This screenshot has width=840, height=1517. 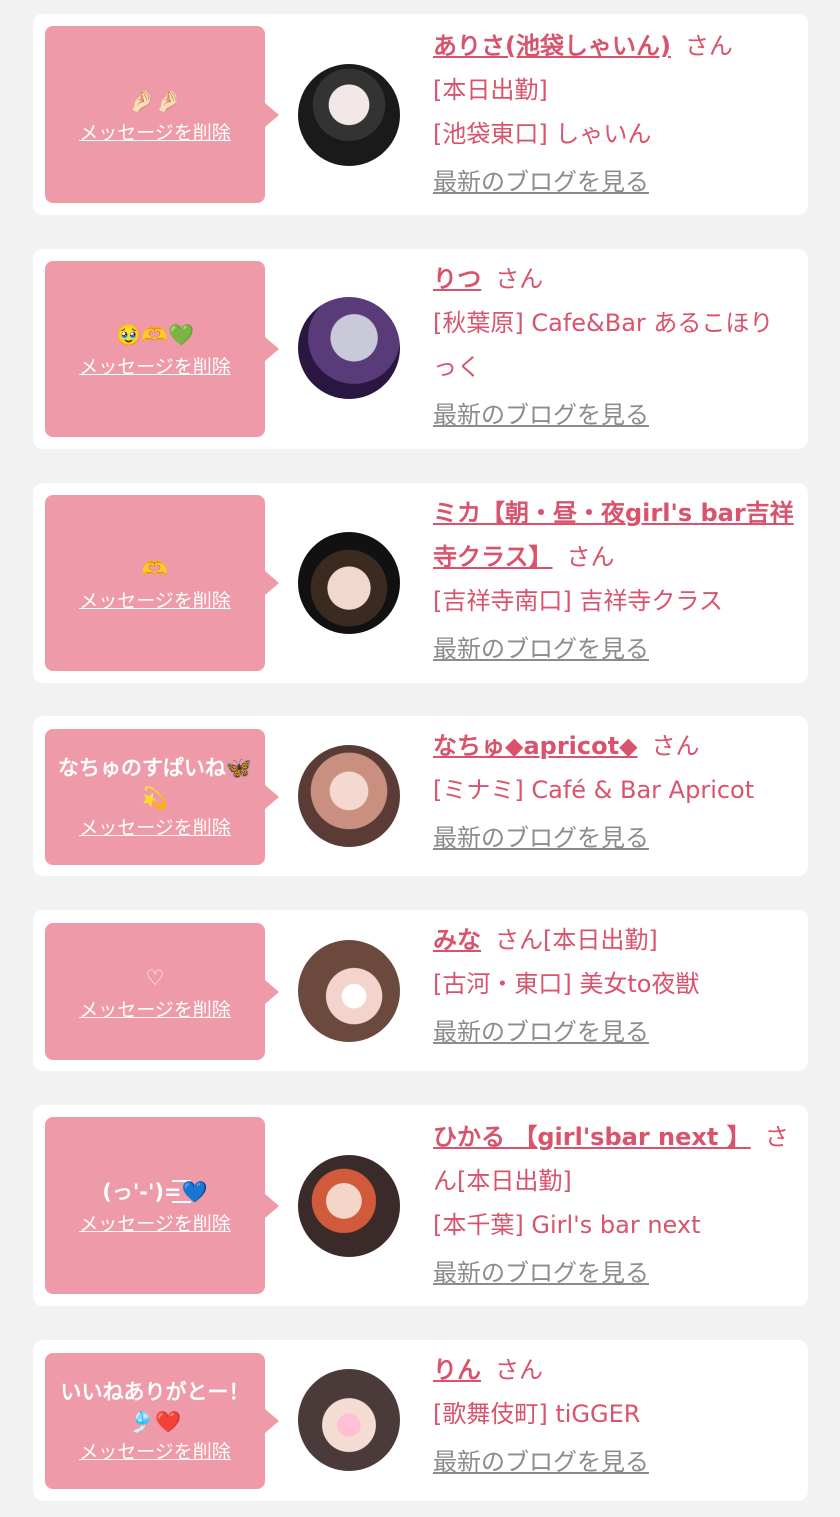 I want to click on shop-text: [本千葉] Girl's bar next, so click(x=567, y=1225).